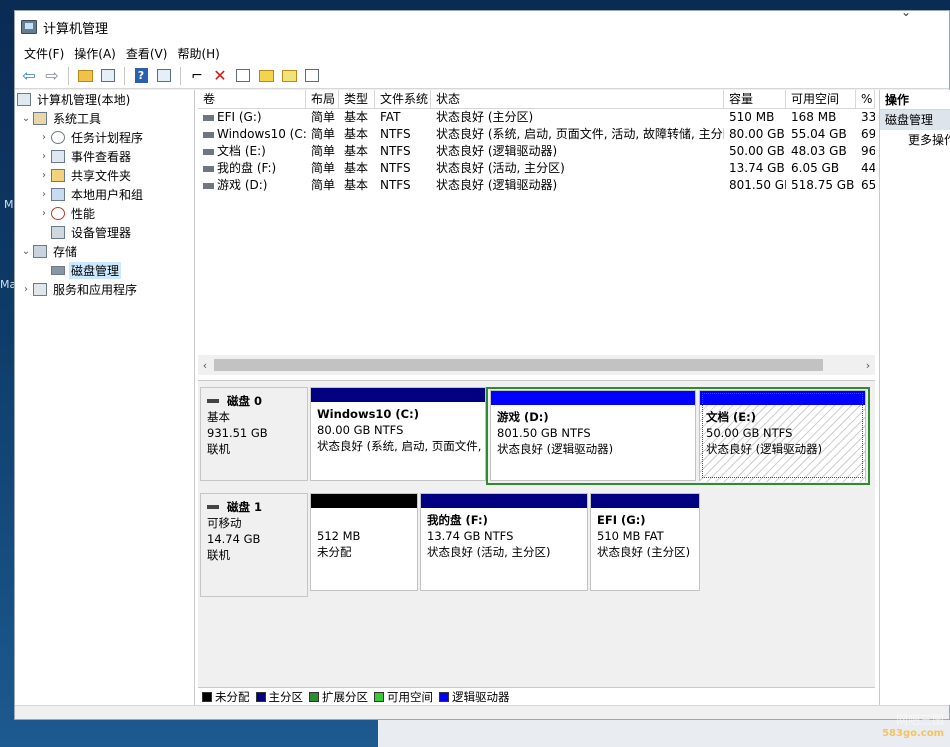 The width and height of the screenshot is (950, 747). I want to click on services-icon, so click(40, 289).